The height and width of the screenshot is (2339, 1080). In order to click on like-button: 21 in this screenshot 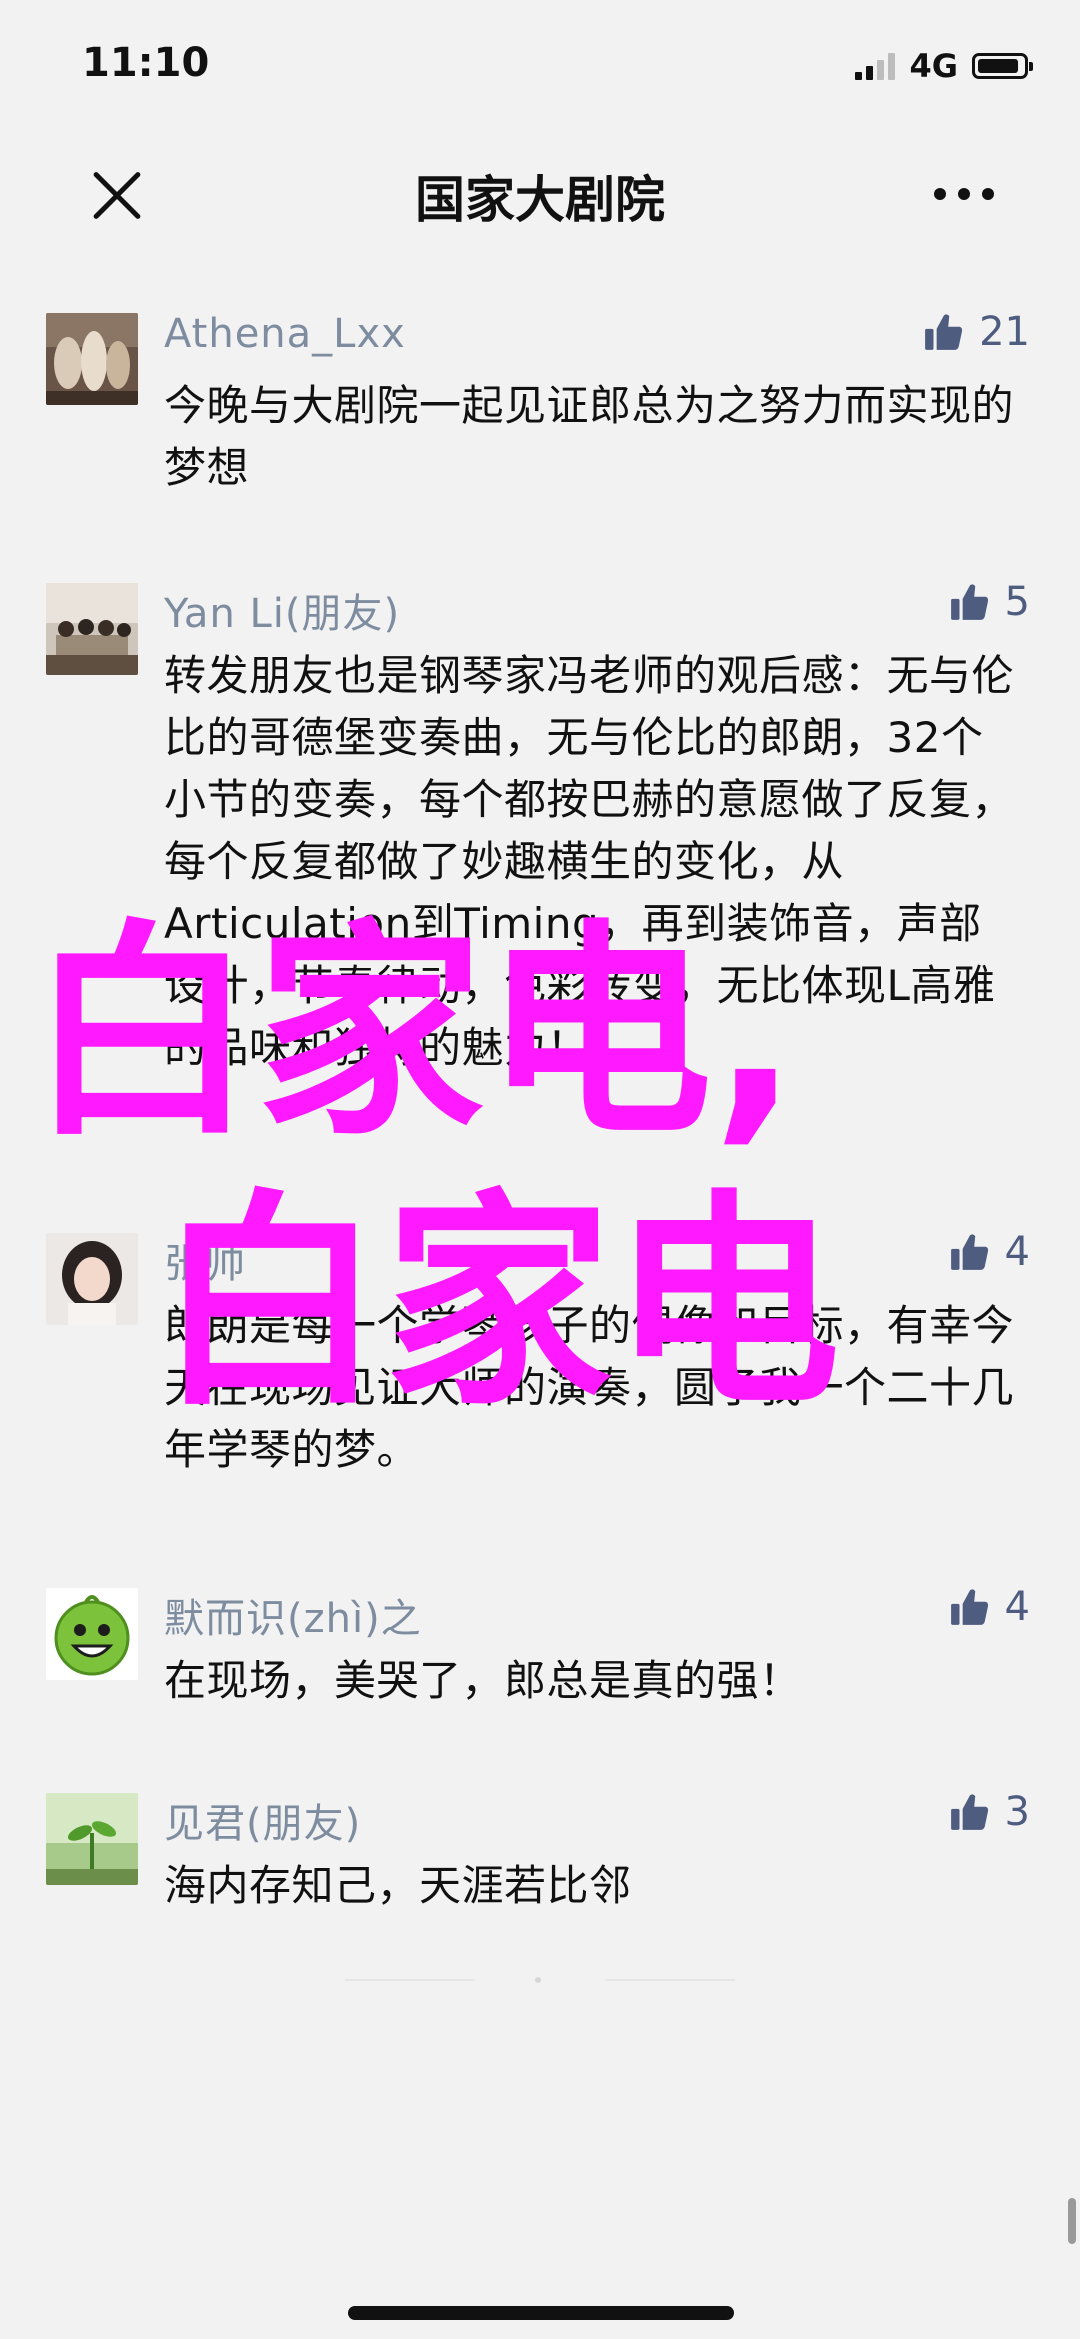, I will do `click(976, 332)`.